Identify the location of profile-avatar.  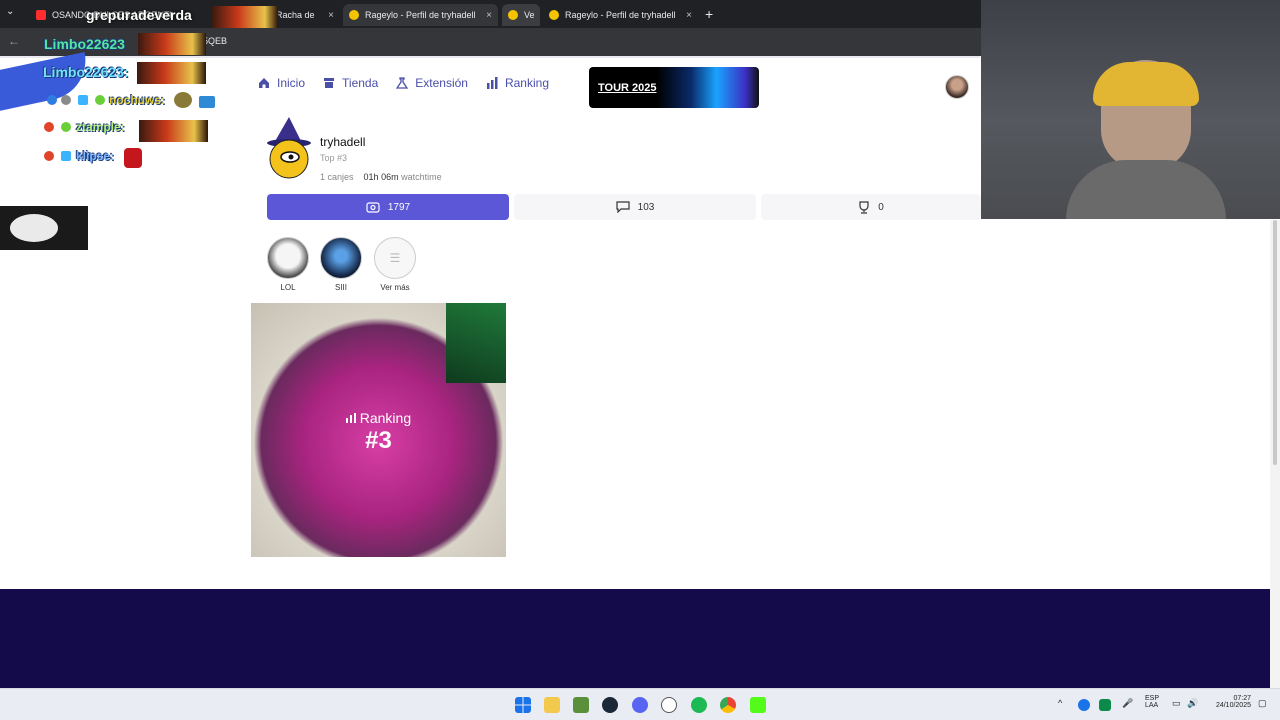
(289, 148).